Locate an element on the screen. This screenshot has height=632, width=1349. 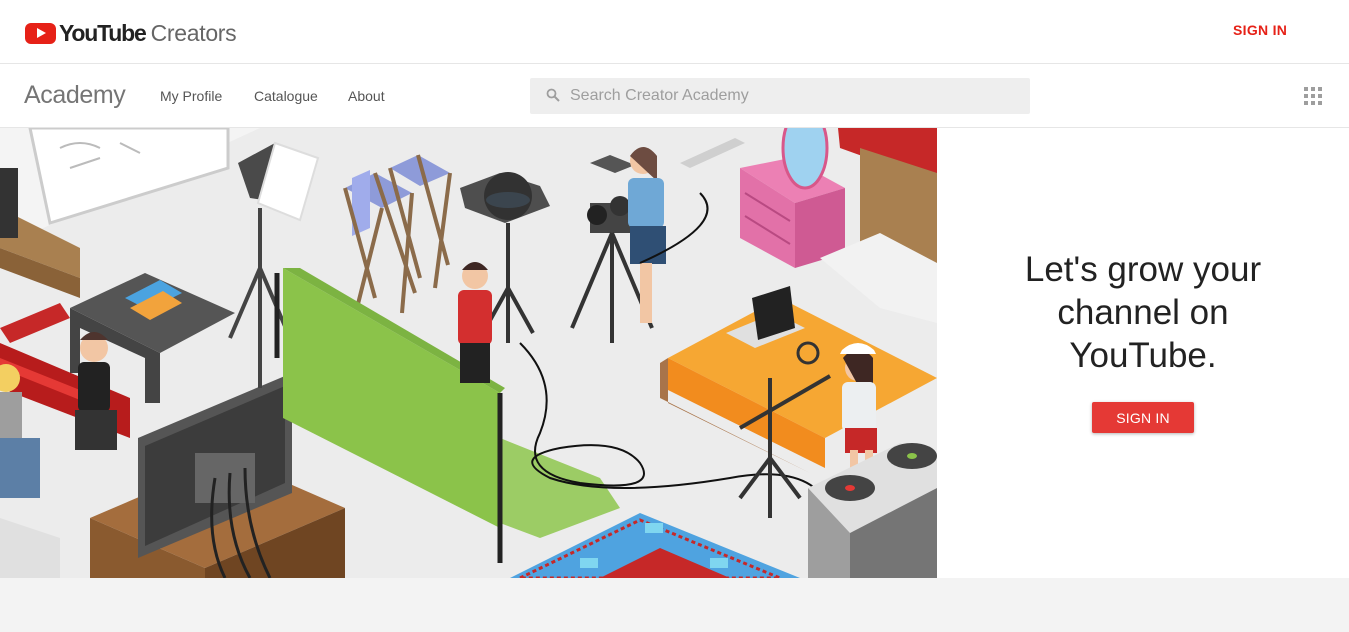
youtube-logo-icon is located at coordinates (40, 33).